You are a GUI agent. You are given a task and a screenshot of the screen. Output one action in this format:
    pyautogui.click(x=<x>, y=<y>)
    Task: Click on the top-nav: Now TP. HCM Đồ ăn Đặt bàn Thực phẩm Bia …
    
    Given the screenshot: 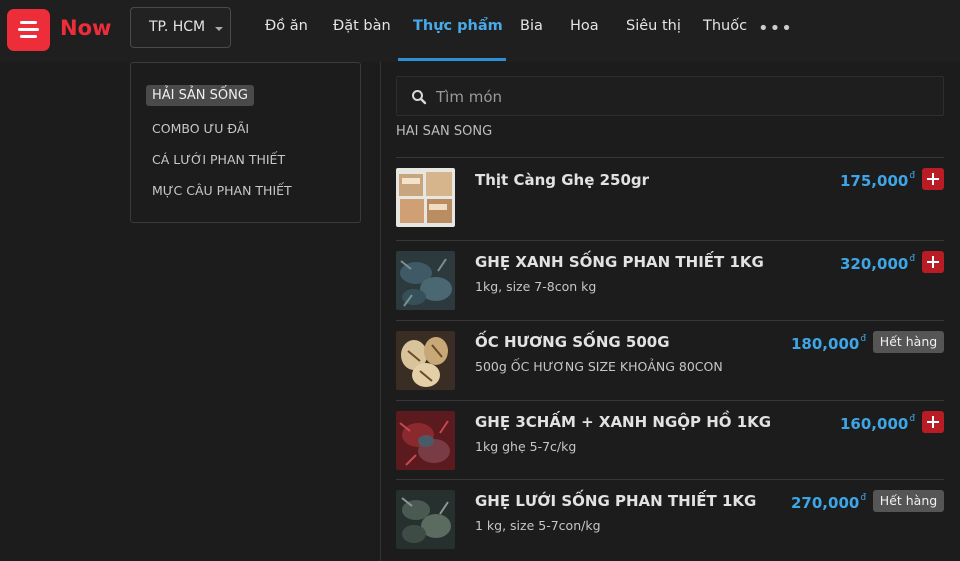 What is the action you would take?
    pyautogui.click(x=480, y=31)
    